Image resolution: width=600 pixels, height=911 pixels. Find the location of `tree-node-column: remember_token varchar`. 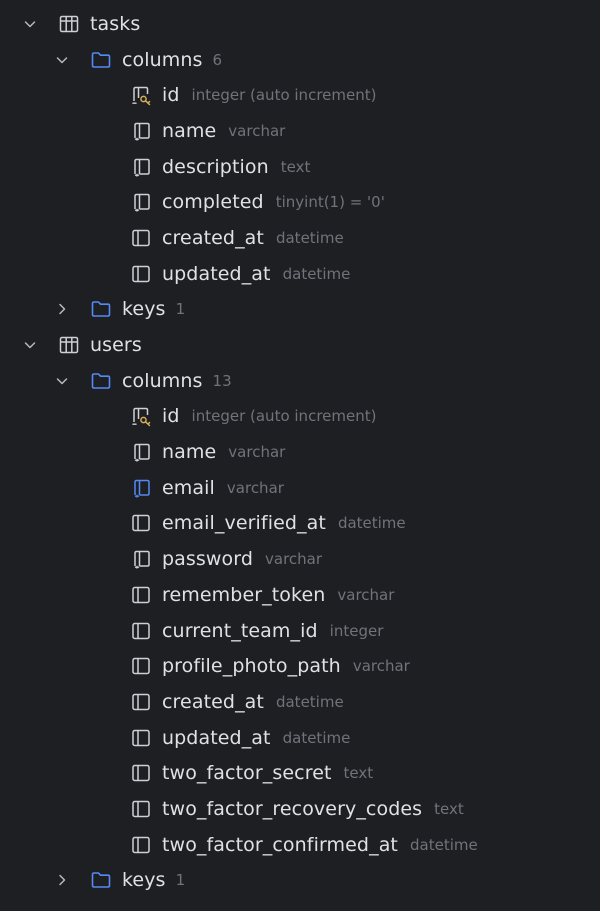

tree-node-column: remember_token varchar is located at coordinates (300, 595).